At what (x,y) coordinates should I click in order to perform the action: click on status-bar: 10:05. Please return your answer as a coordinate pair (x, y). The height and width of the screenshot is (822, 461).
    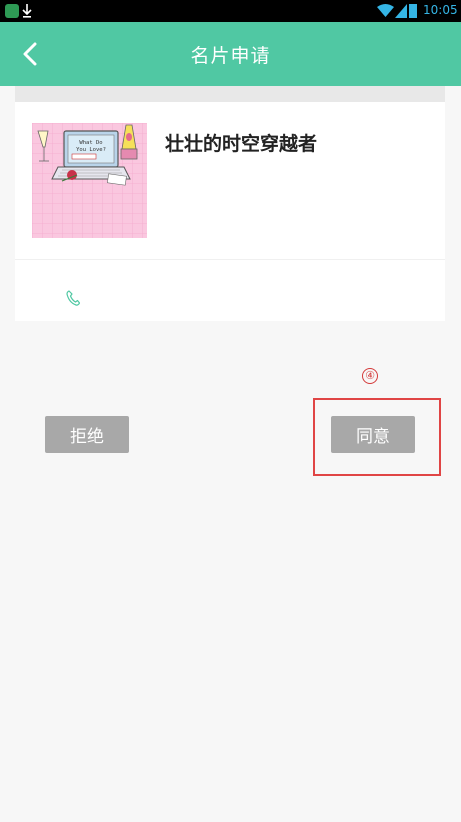
    Looking at the image, I should click on (230, 11).